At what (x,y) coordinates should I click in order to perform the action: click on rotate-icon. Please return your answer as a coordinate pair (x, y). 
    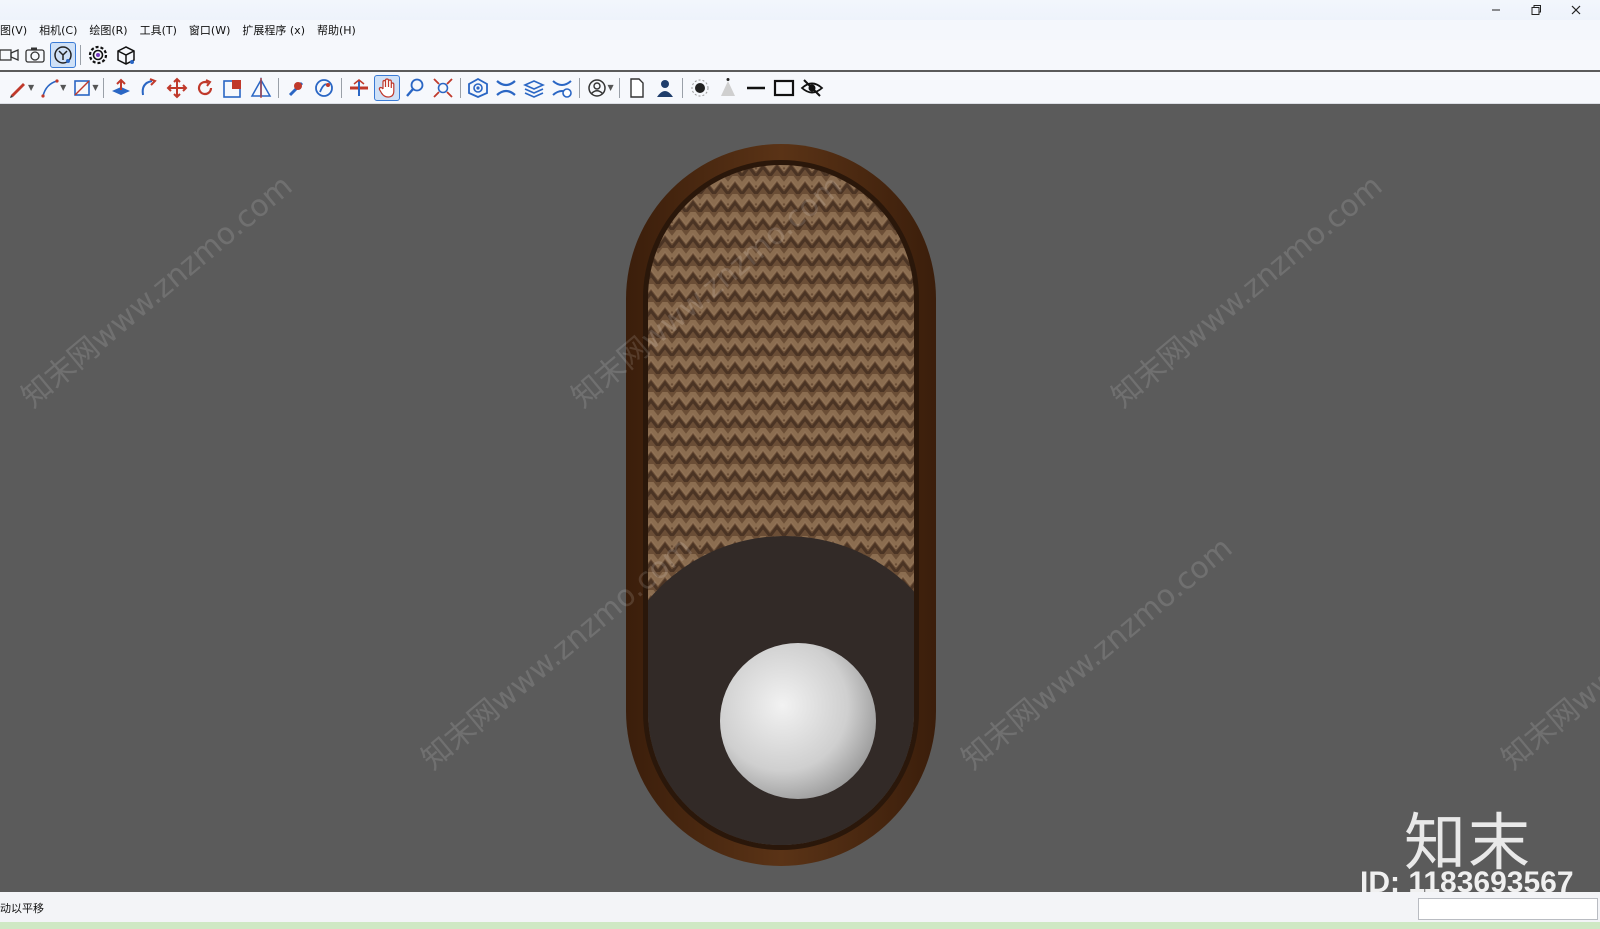
    Looking at the image, I should click on (205, 86).